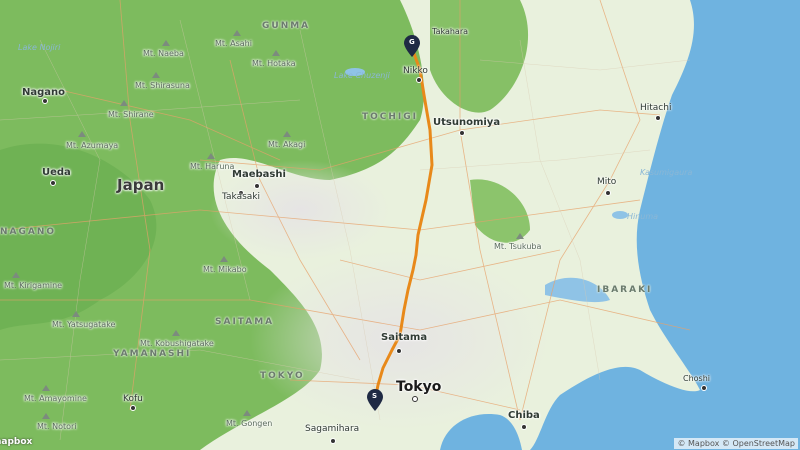 Image resolution: width=800 pixels, height=450 pixels. Describe the element at coordinates (257, 186) in the screenshot. I see `city-dot-maebashi` at that location.